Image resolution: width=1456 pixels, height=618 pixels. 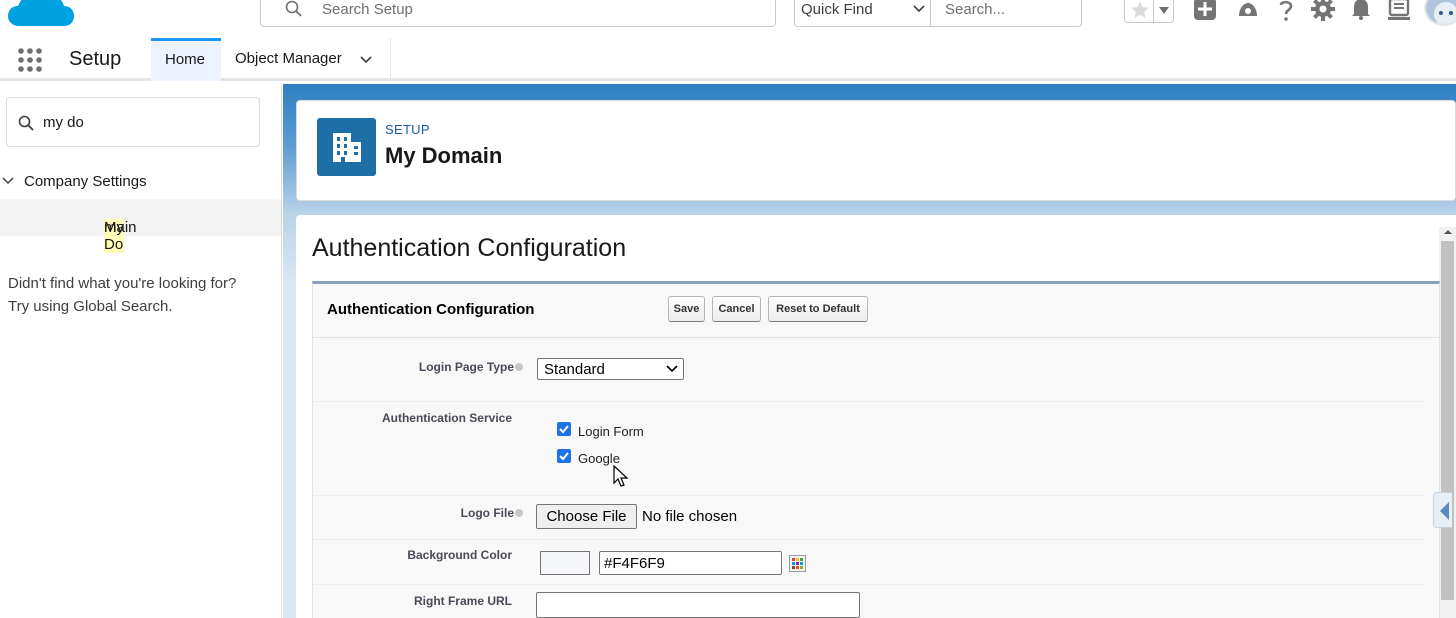 I want to click on login-page-type-label: Login Page Type, so click(x=448, y=367).